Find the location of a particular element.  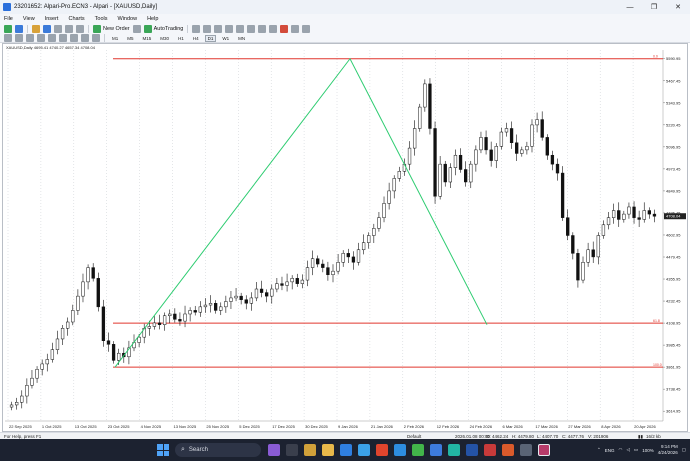

timeframe-mn: MN is located at coordinates (241, 38).